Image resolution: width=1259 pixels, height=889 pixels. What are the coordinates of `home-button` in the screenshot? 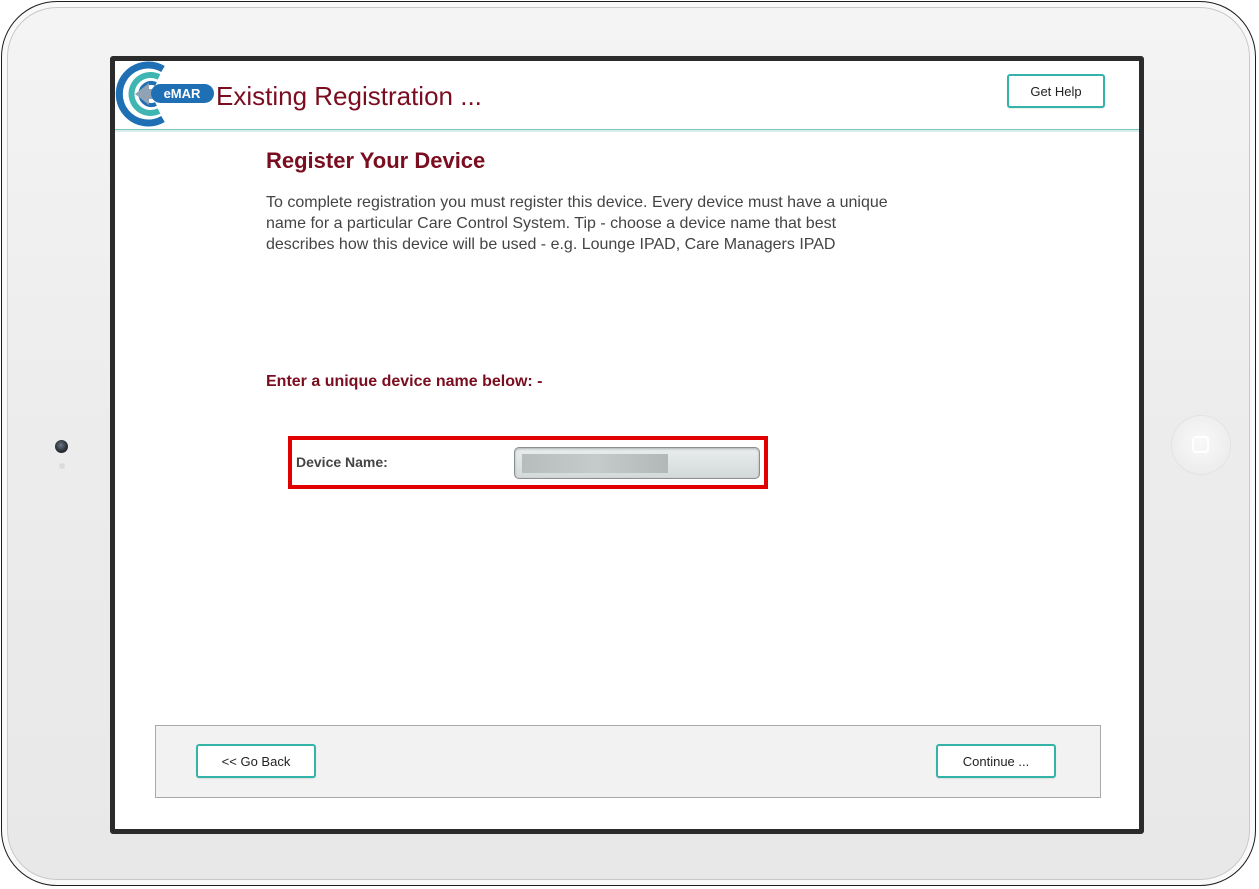 It's located at (1201, 445).